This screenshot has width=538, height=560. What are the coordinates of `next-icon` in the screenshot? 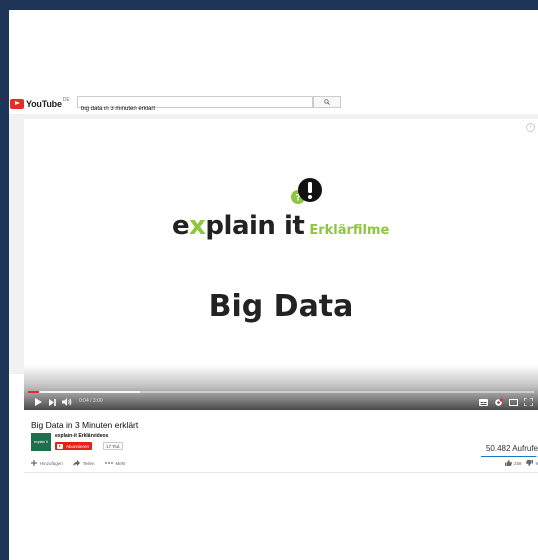 It's located at (52, 402).